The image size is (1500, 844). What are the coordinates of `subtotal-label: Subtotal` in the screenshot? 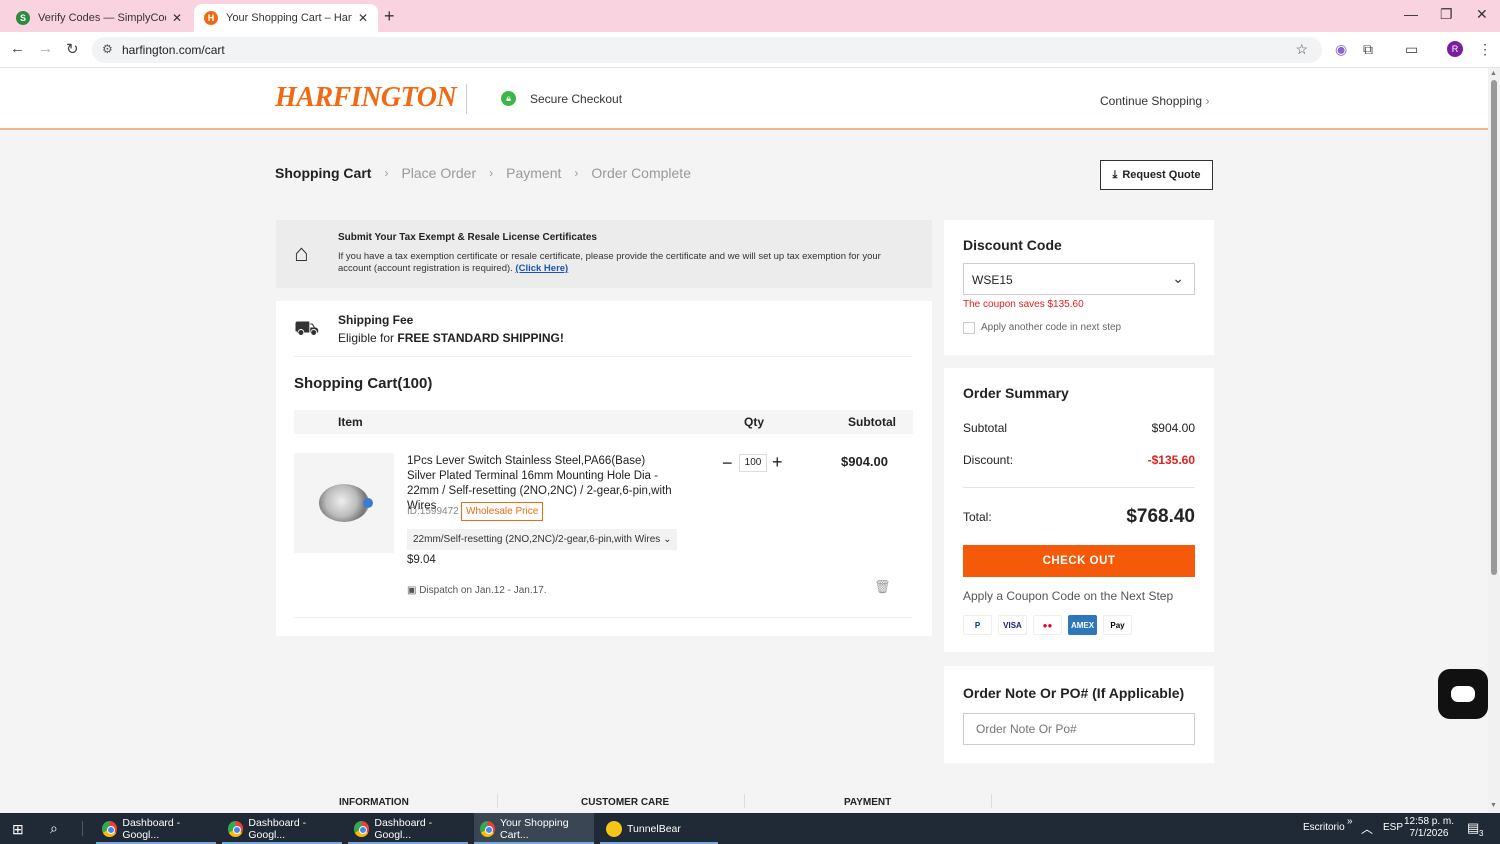 It's located at (985, 428).